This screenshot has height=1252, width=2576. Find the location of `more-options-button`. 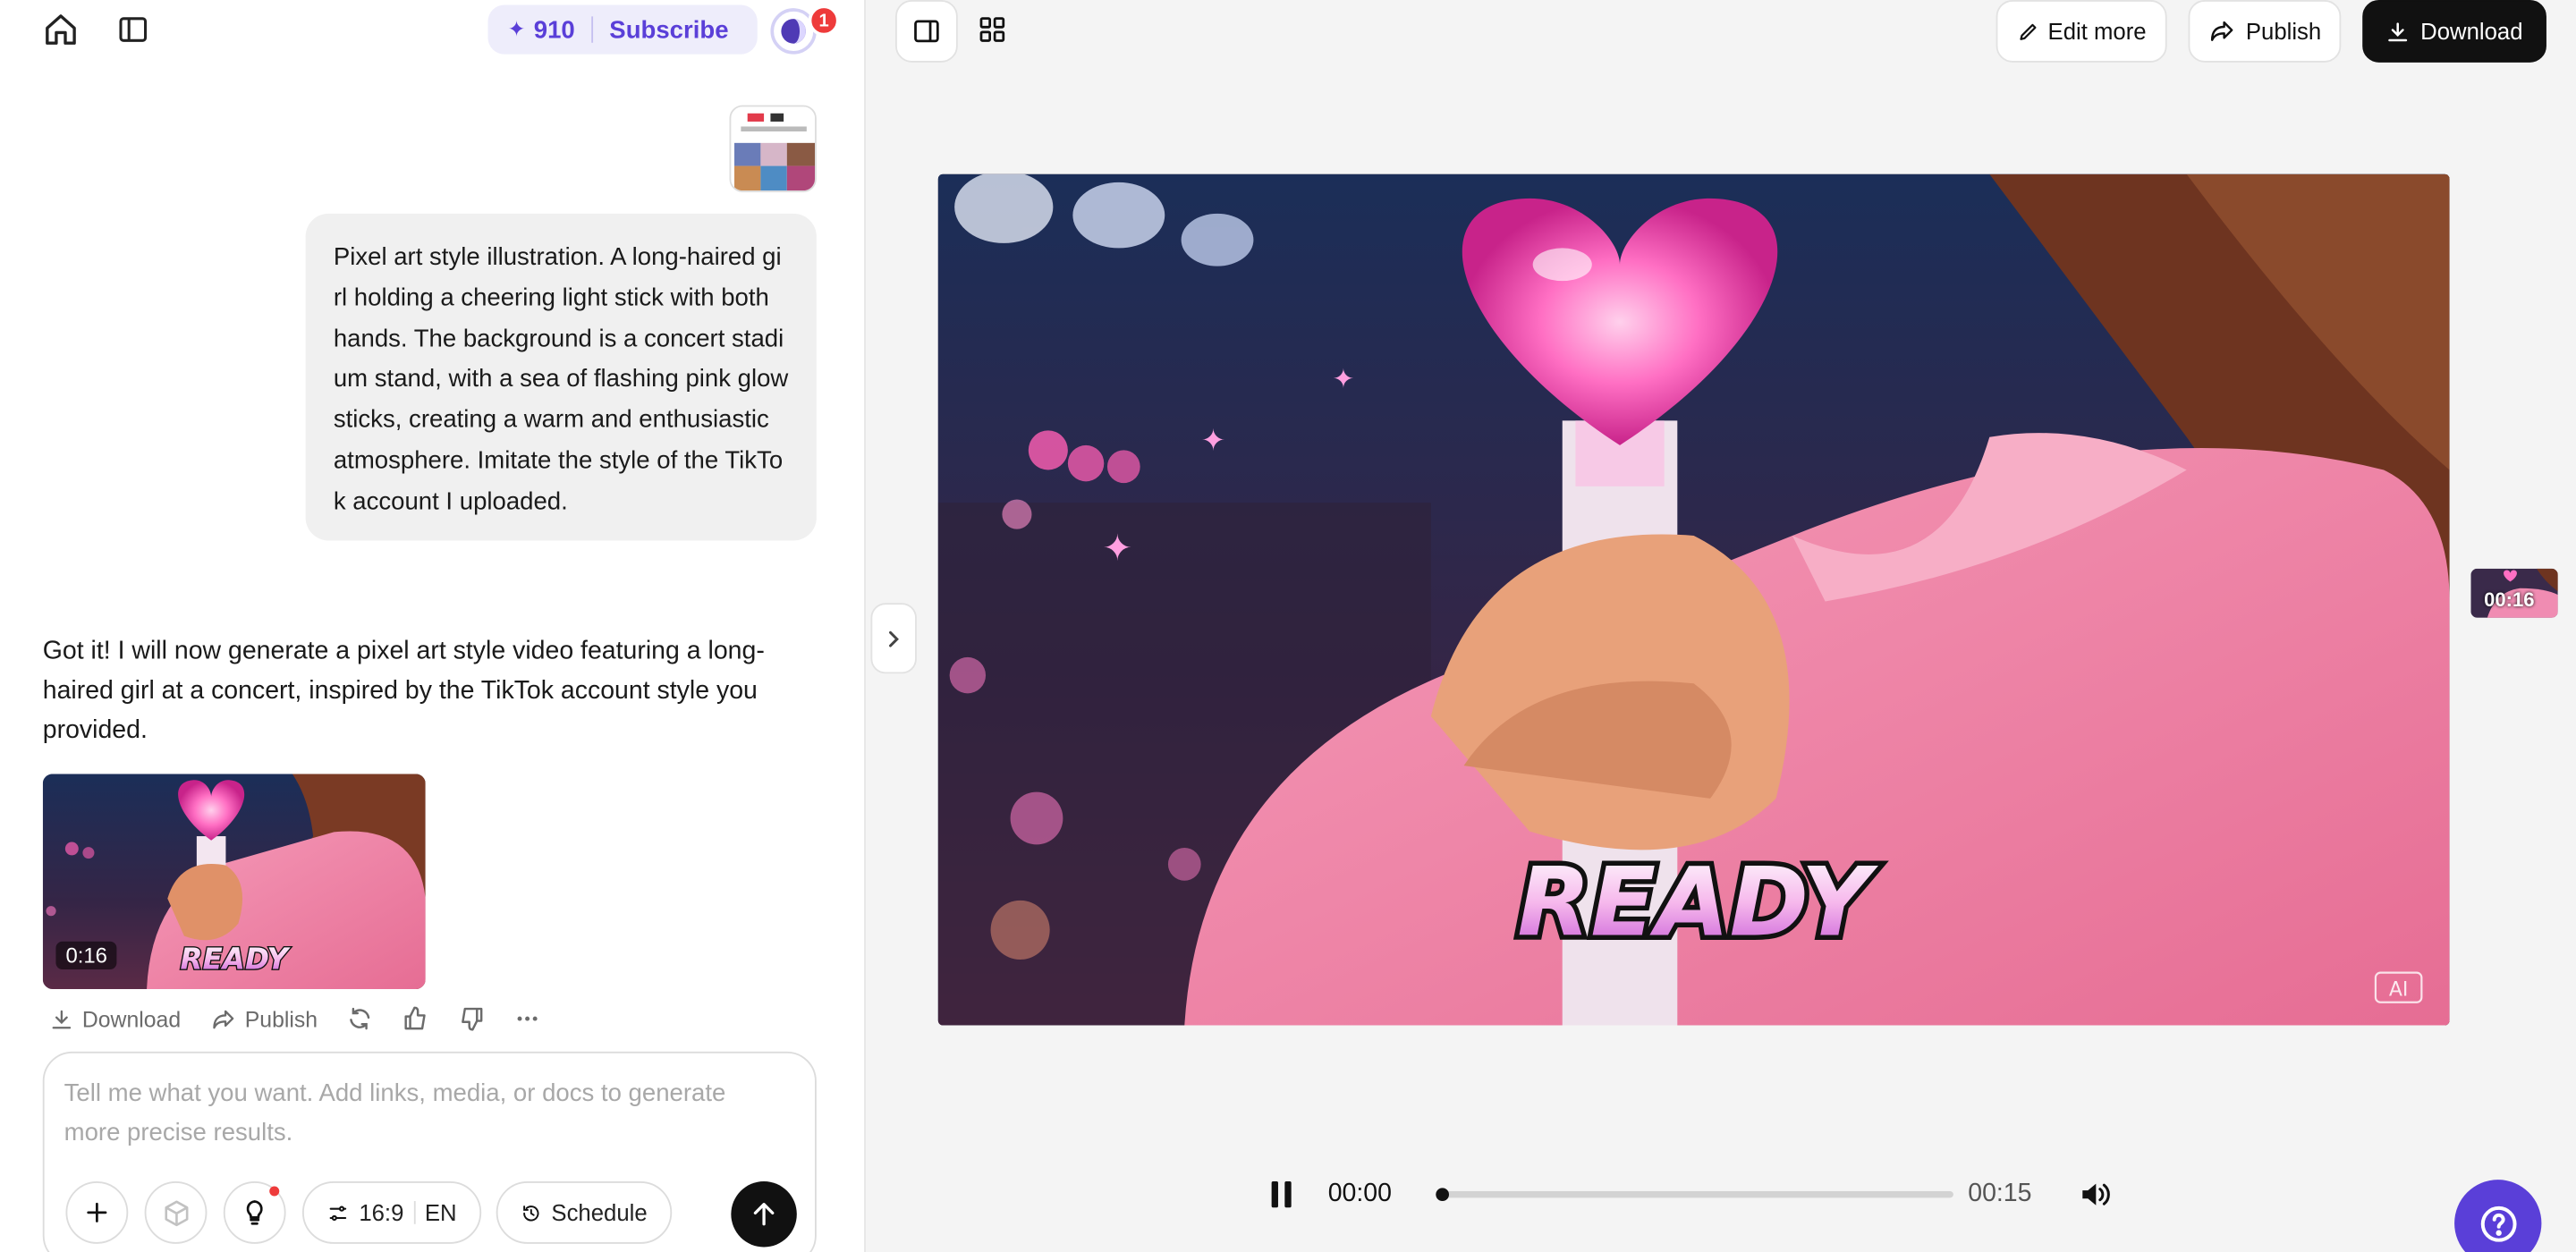

more-options-button is located at coordinates (527, 1018).